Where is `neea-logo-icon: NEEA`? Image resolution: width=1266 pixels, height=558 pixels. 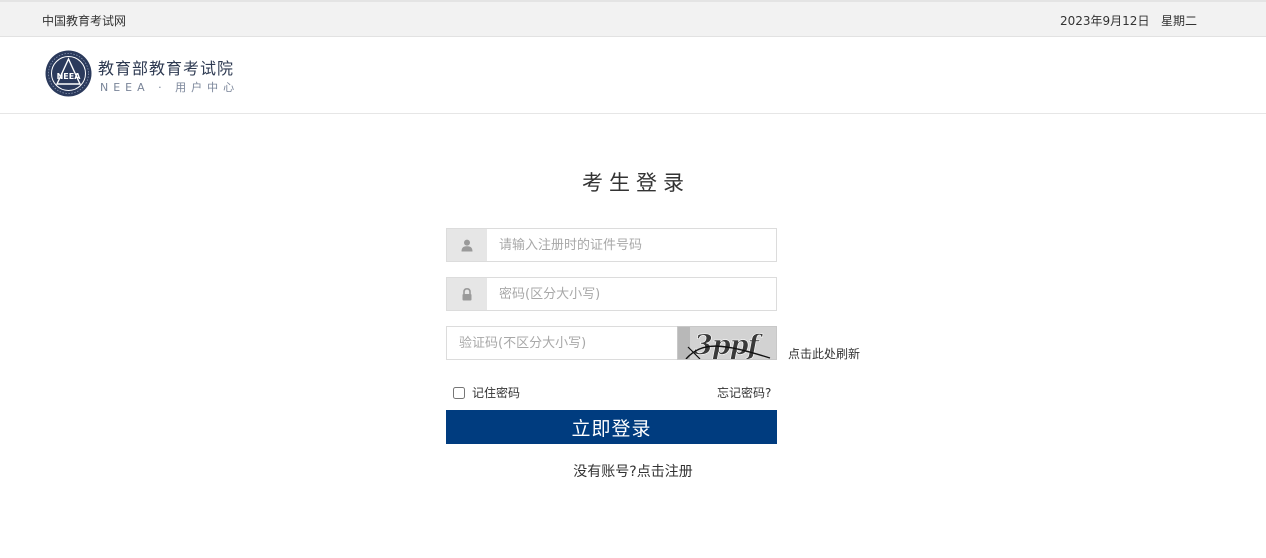 neea-logo-icon: NEEA is located at coordinates (68, 73).